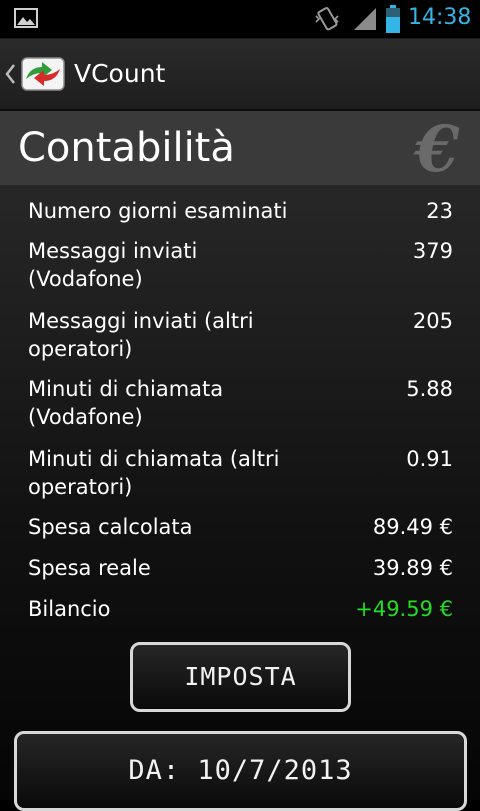 The height and width of the screenshot is (811, 480). Describe the element at coordinates (439, 211) in the screenshot. I see `row-value: 23` at that location.